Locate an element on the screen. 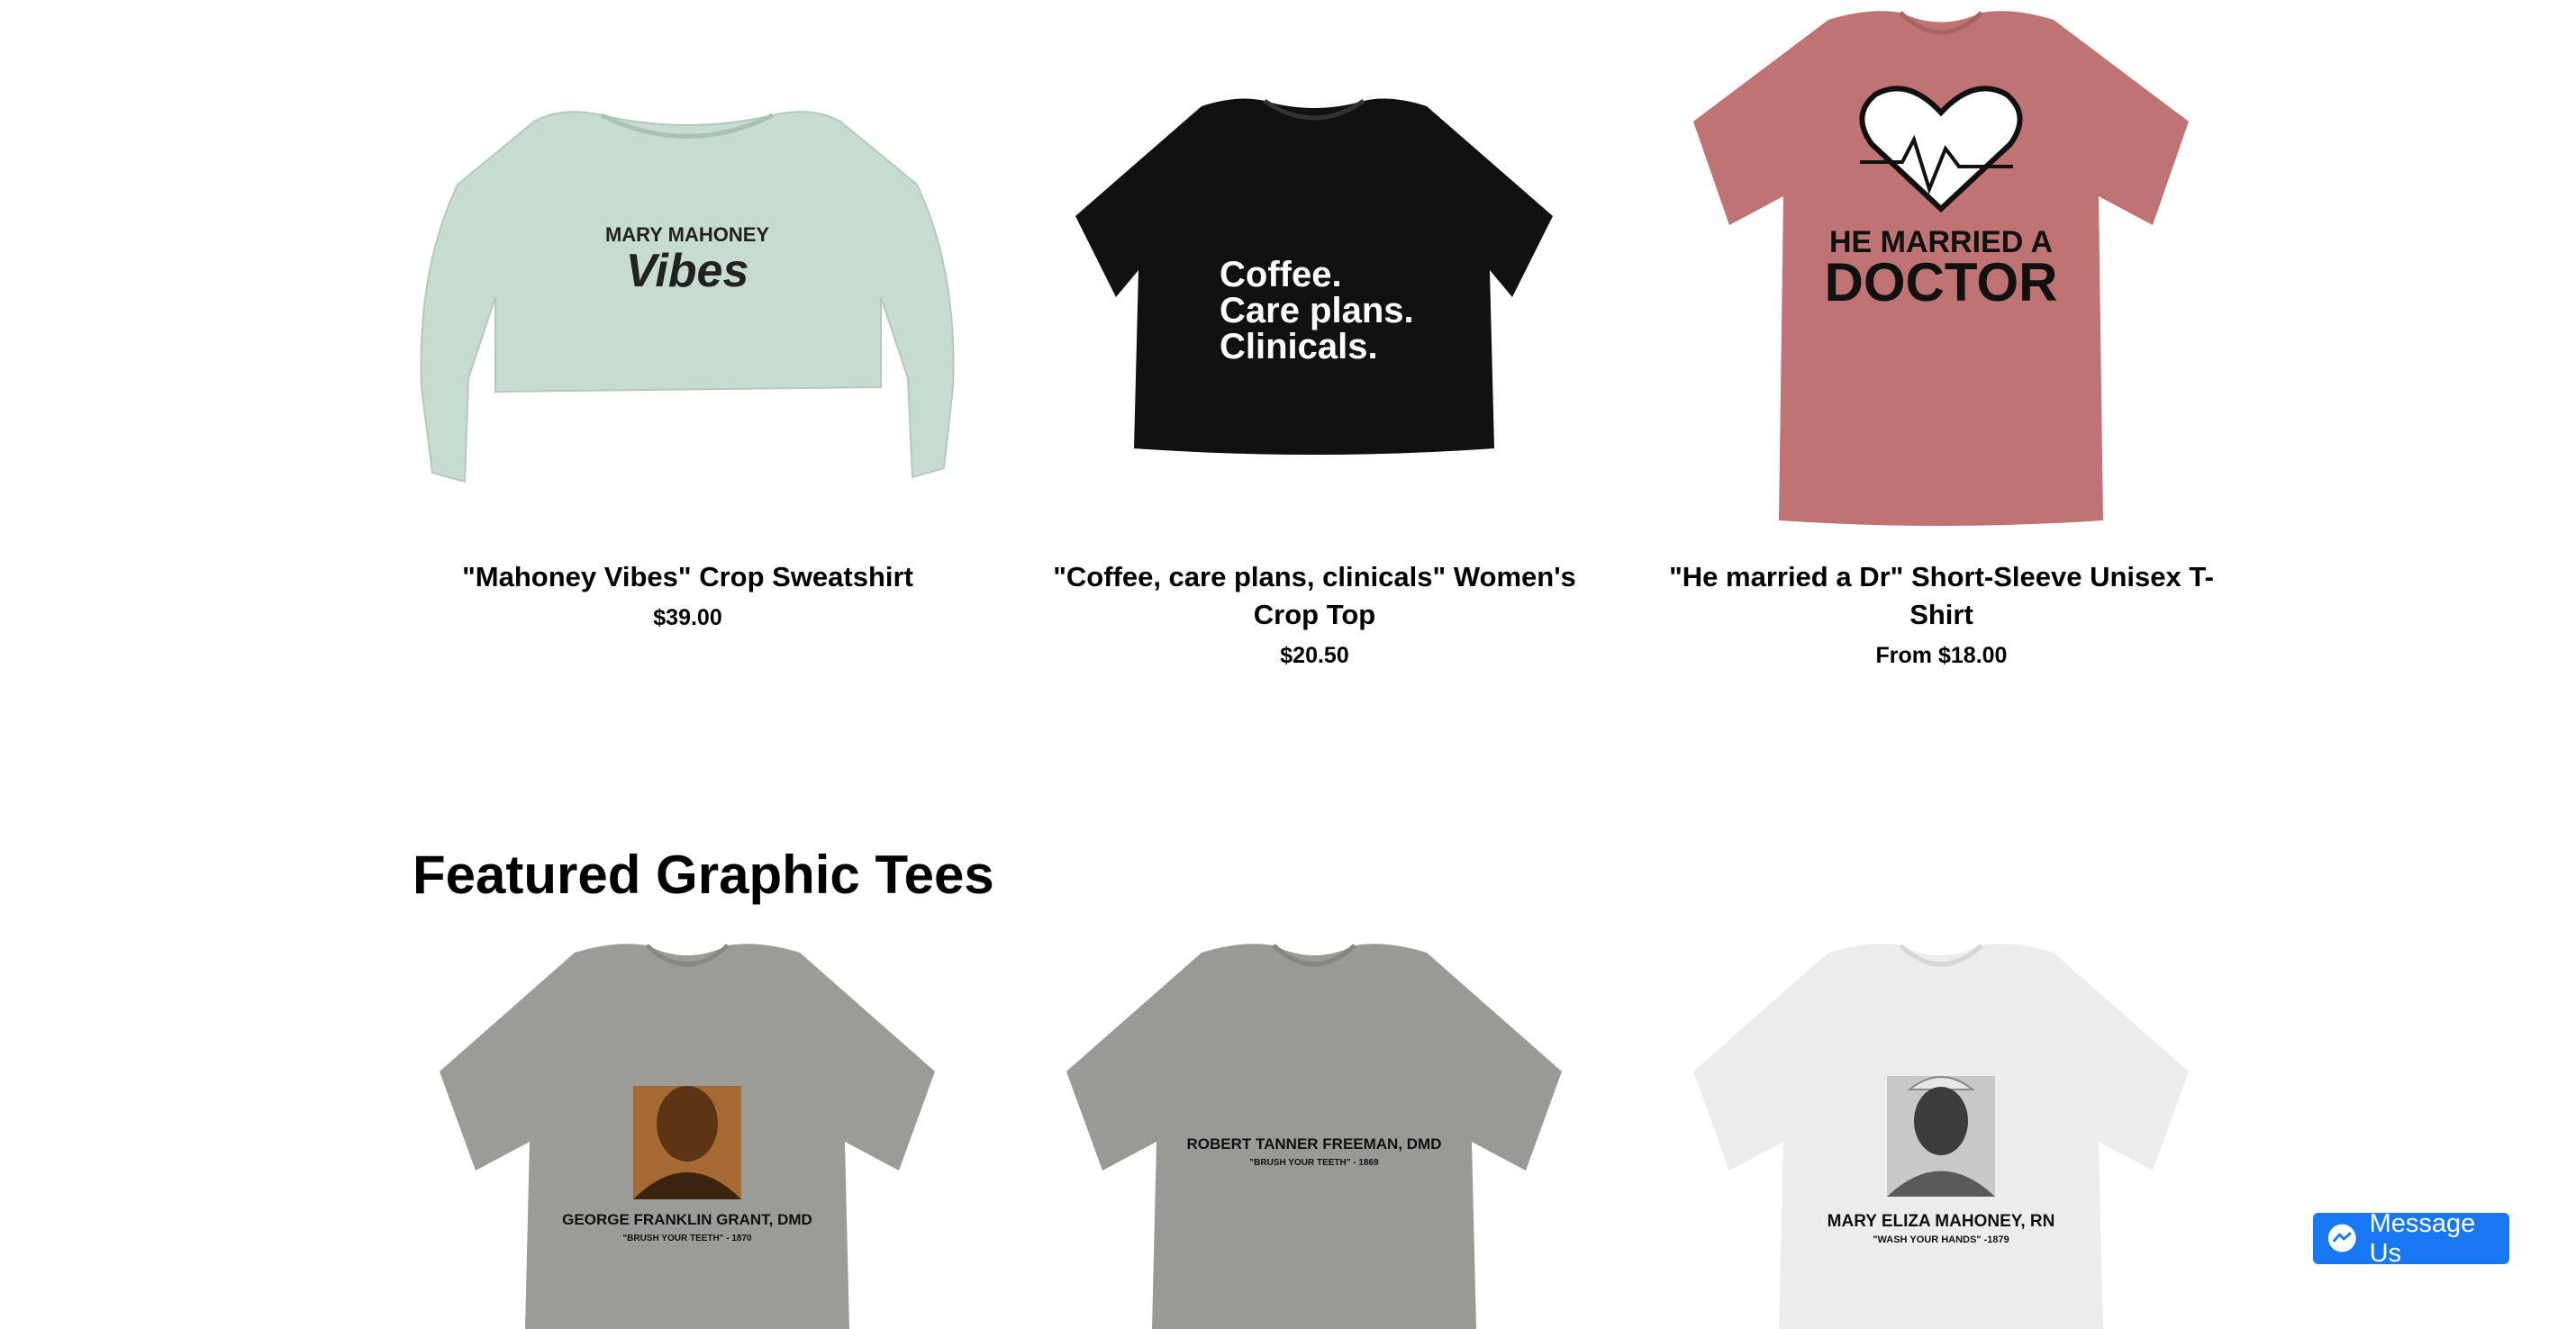 The width and height of the screenshot is (2576, 1329). featured-print-name: GEORGE FRANKLIN GRANT, DMD is located at coordinates (687, 1219).